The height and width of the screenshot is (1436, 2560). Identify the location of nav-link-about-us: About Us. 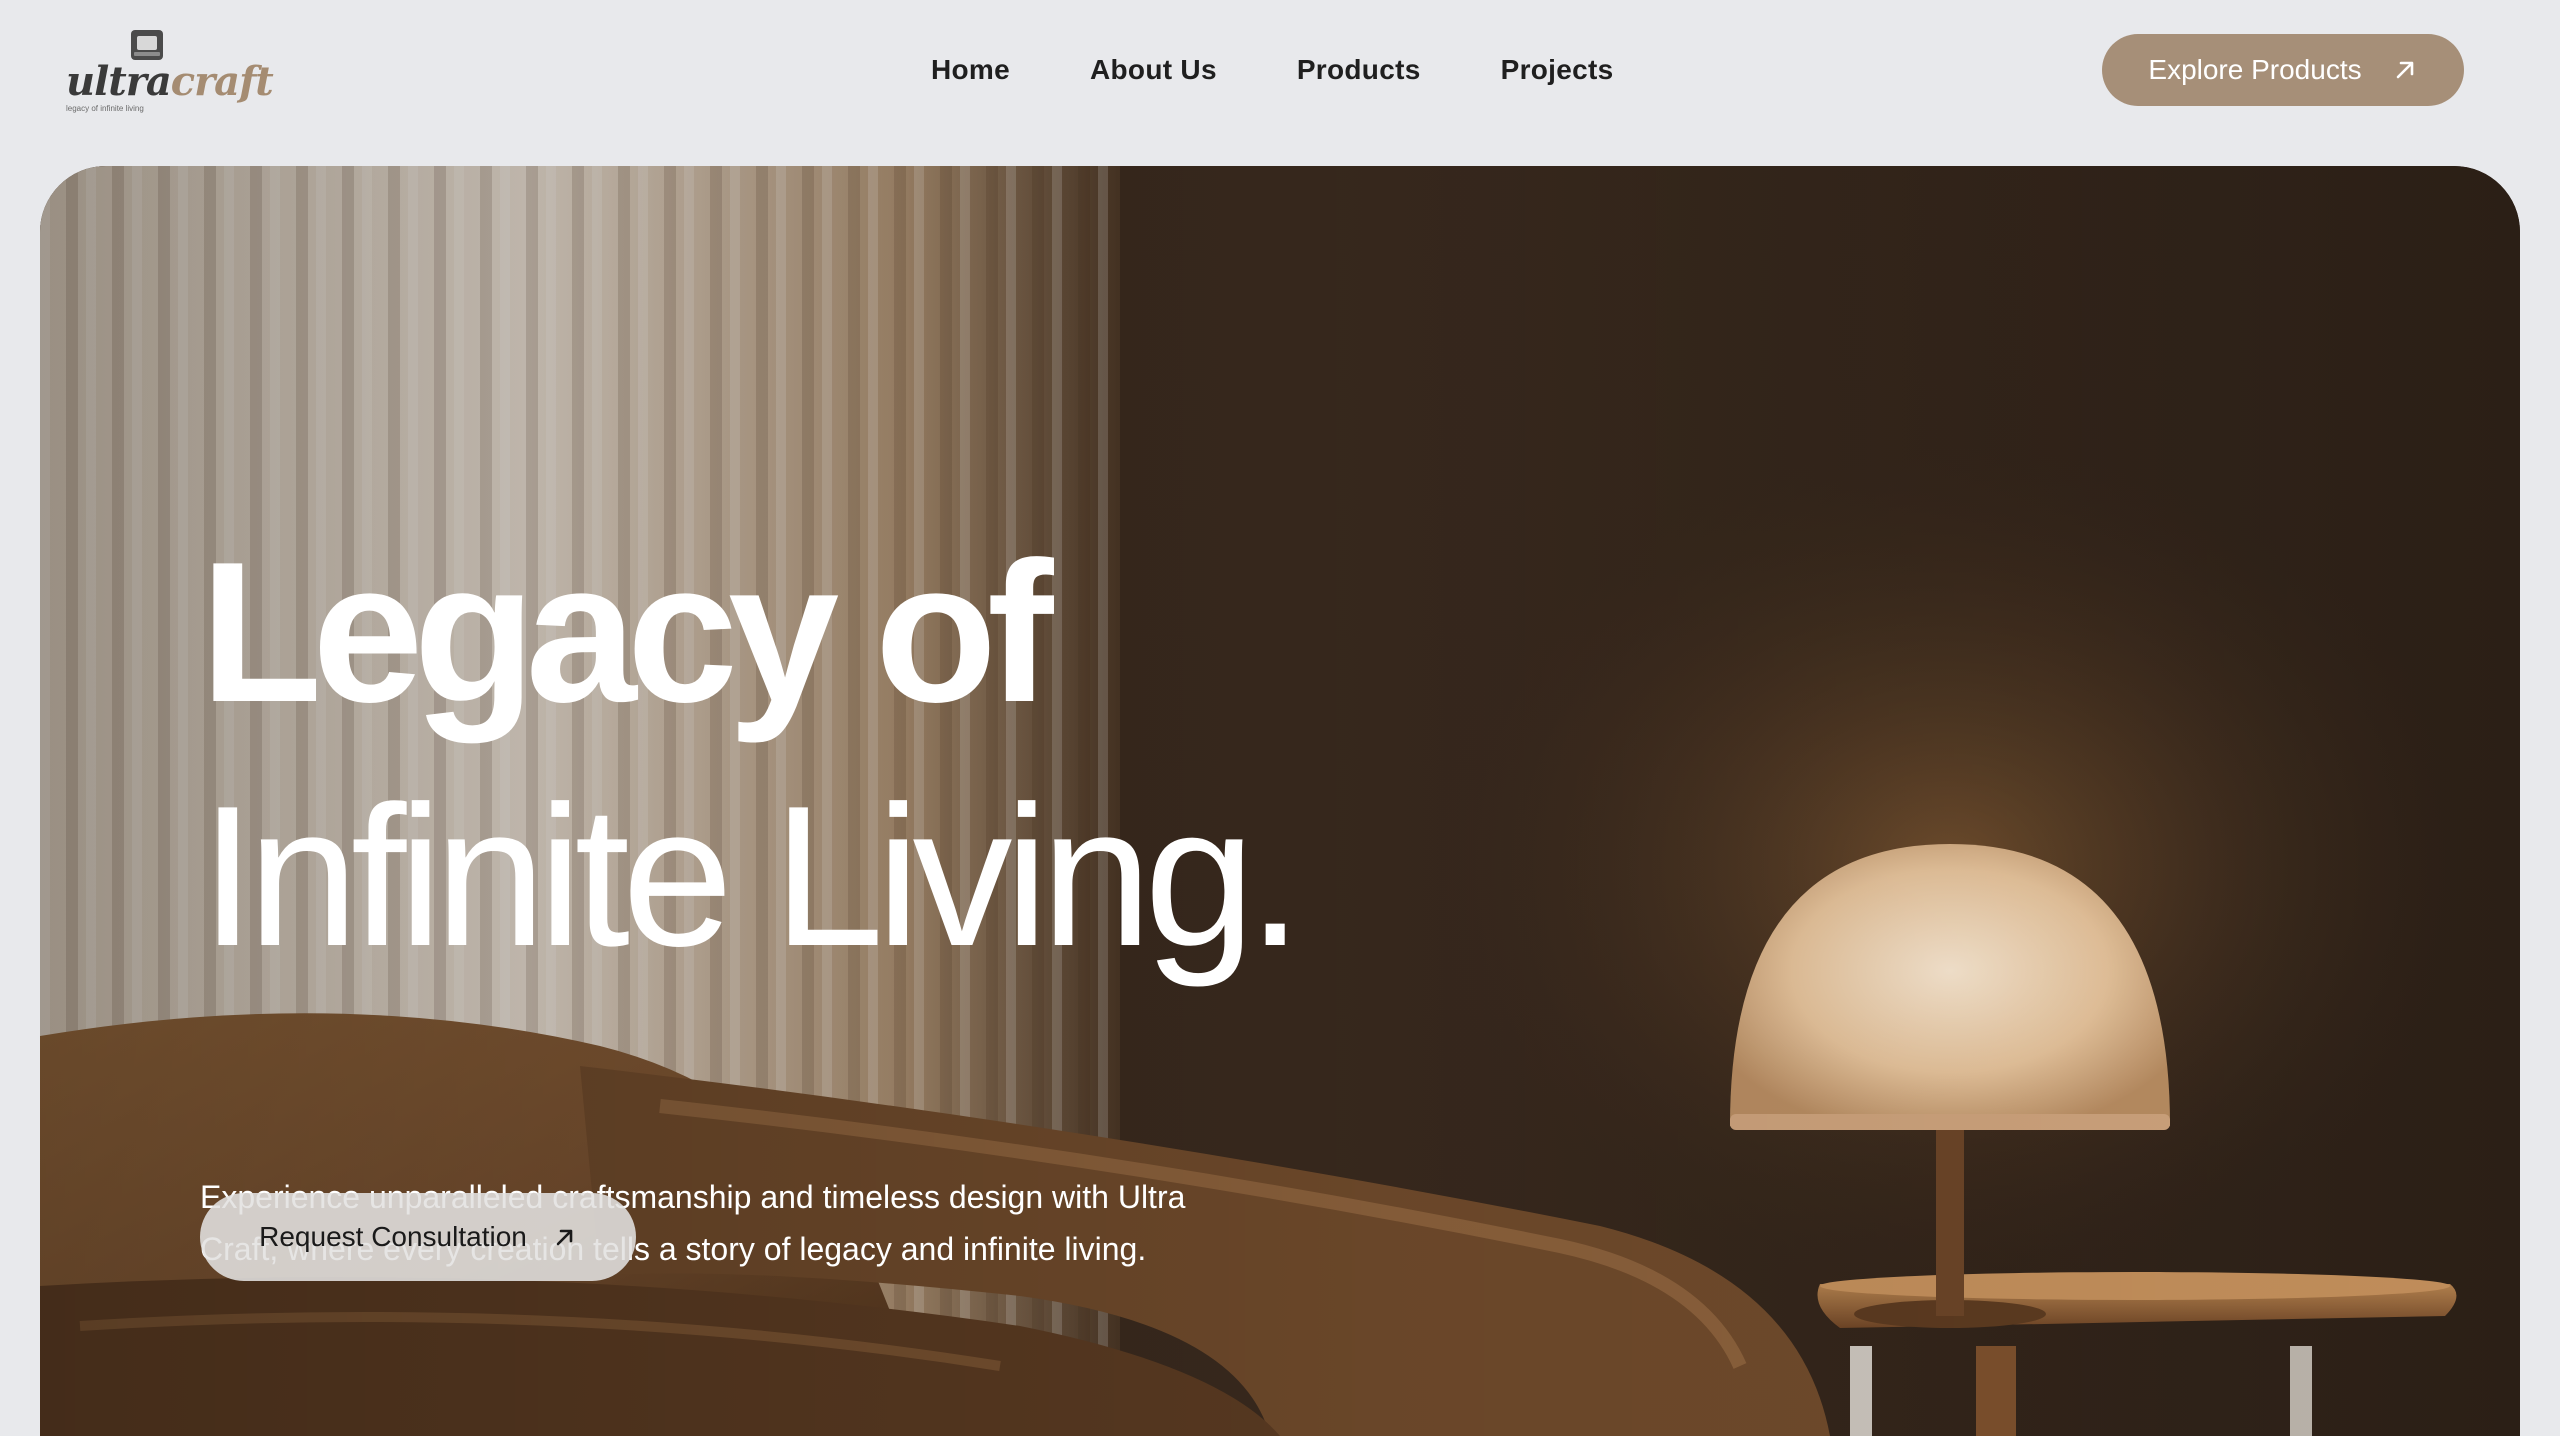
(1153, 70).